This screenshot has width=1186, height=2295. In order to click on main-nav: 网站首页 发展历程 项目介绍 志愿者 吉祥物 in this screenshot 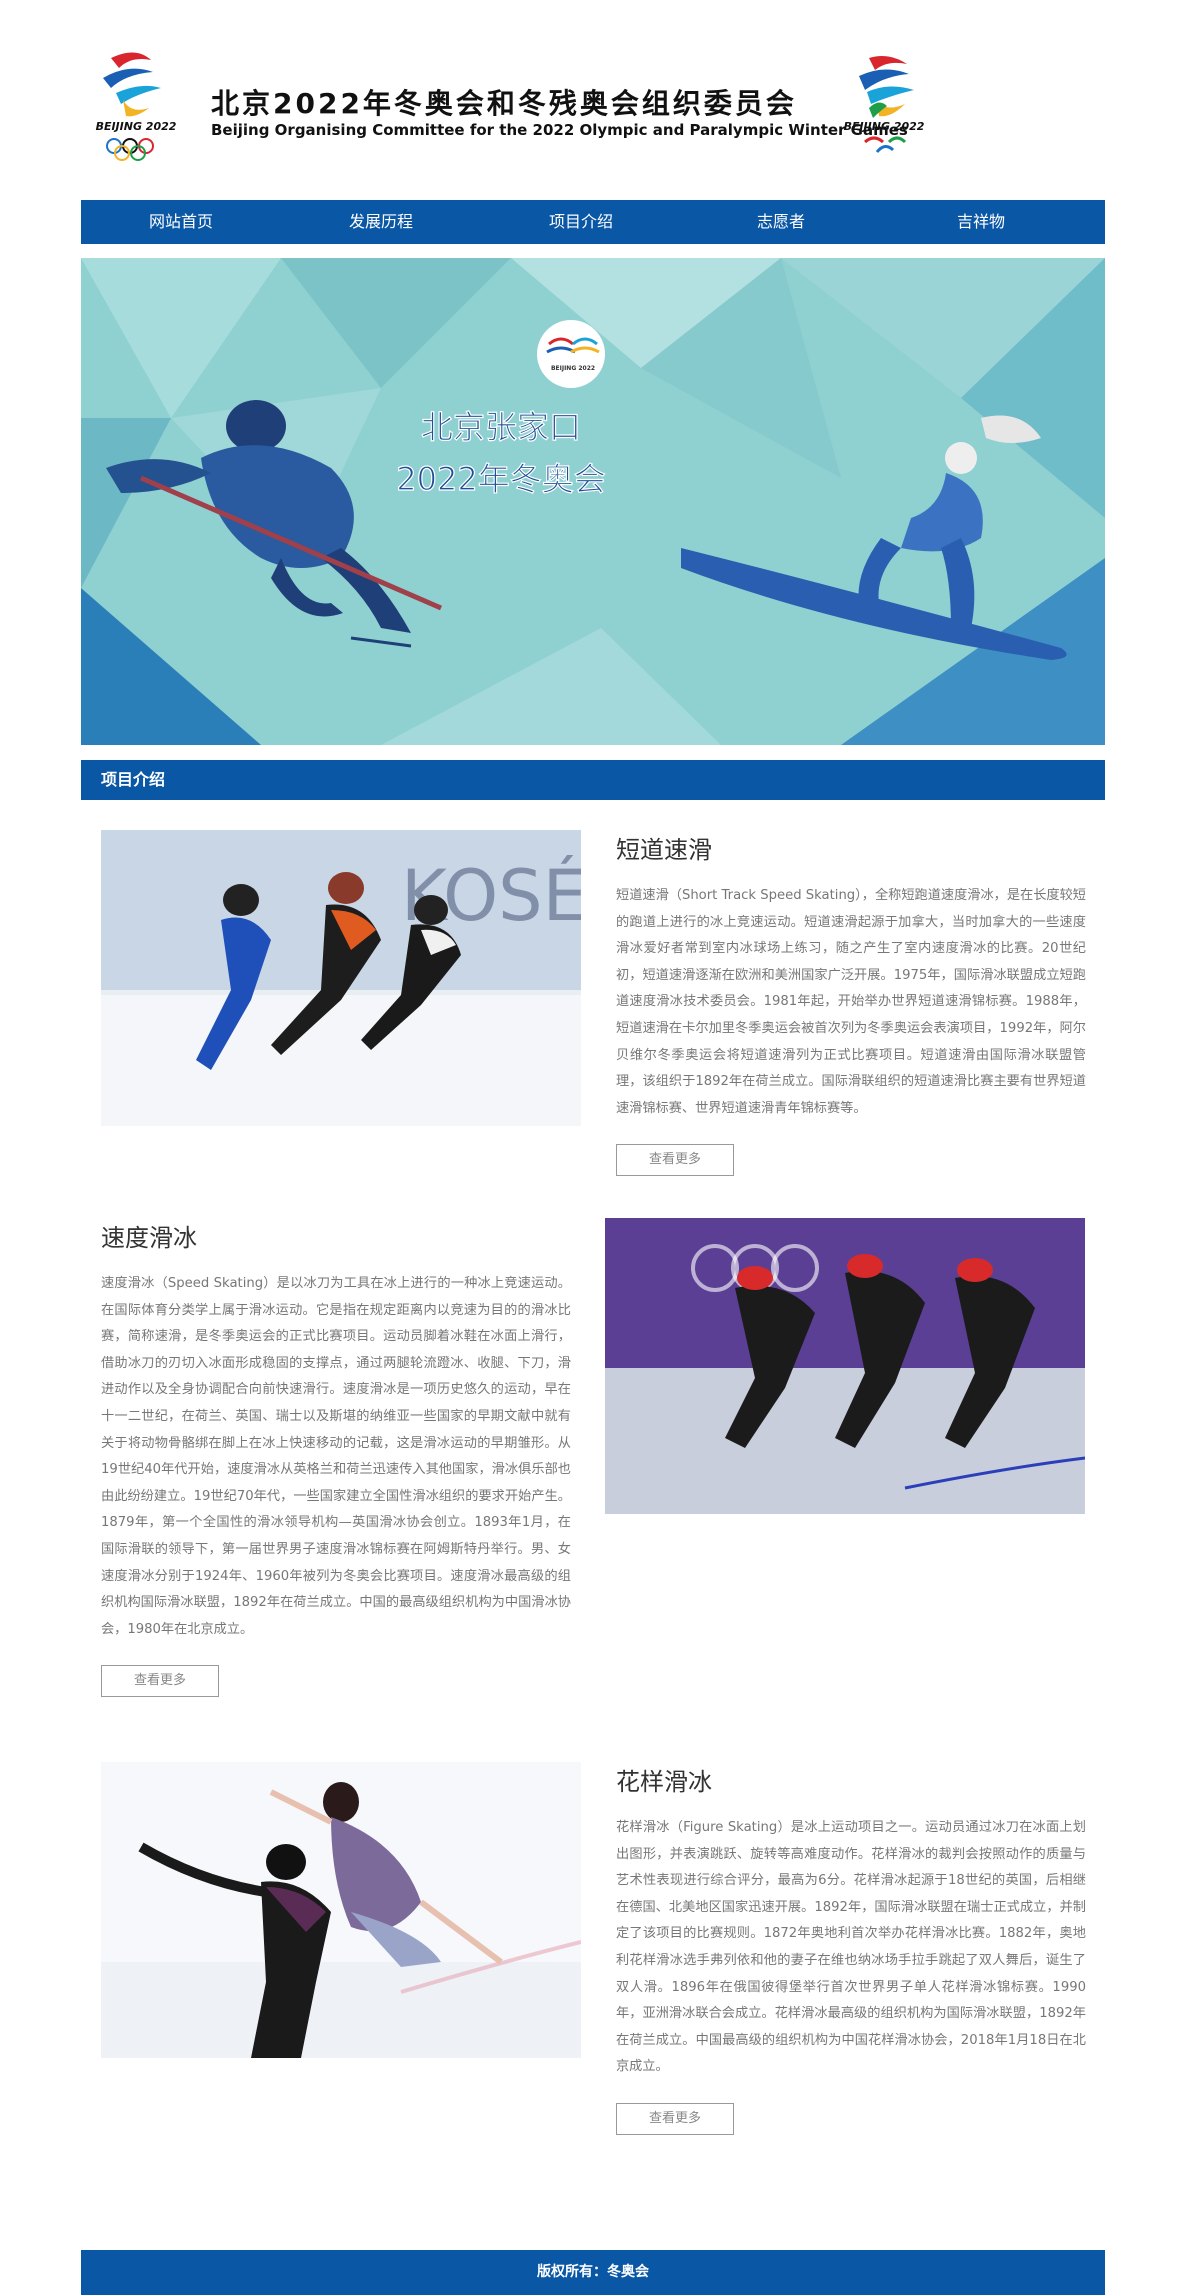, I will do `click(593, 222)`.